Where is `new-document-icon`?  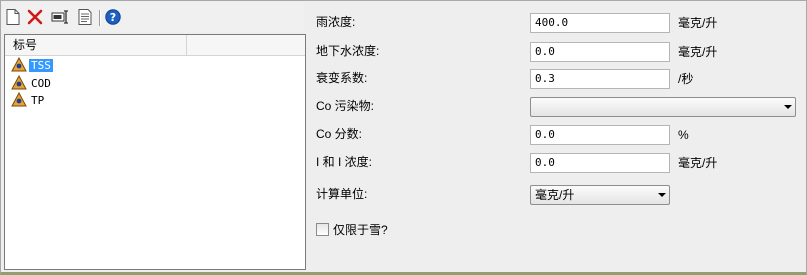
new-document-icon is located at coordinates (13, 17).